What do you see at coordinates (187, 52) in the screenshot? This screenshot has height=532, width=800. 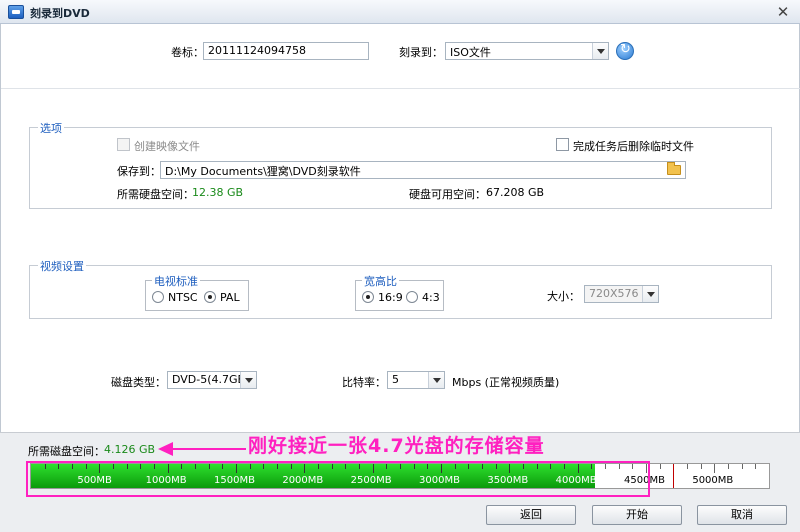 I see `volume-label: 卷标：` at bounding box center [187, 52].